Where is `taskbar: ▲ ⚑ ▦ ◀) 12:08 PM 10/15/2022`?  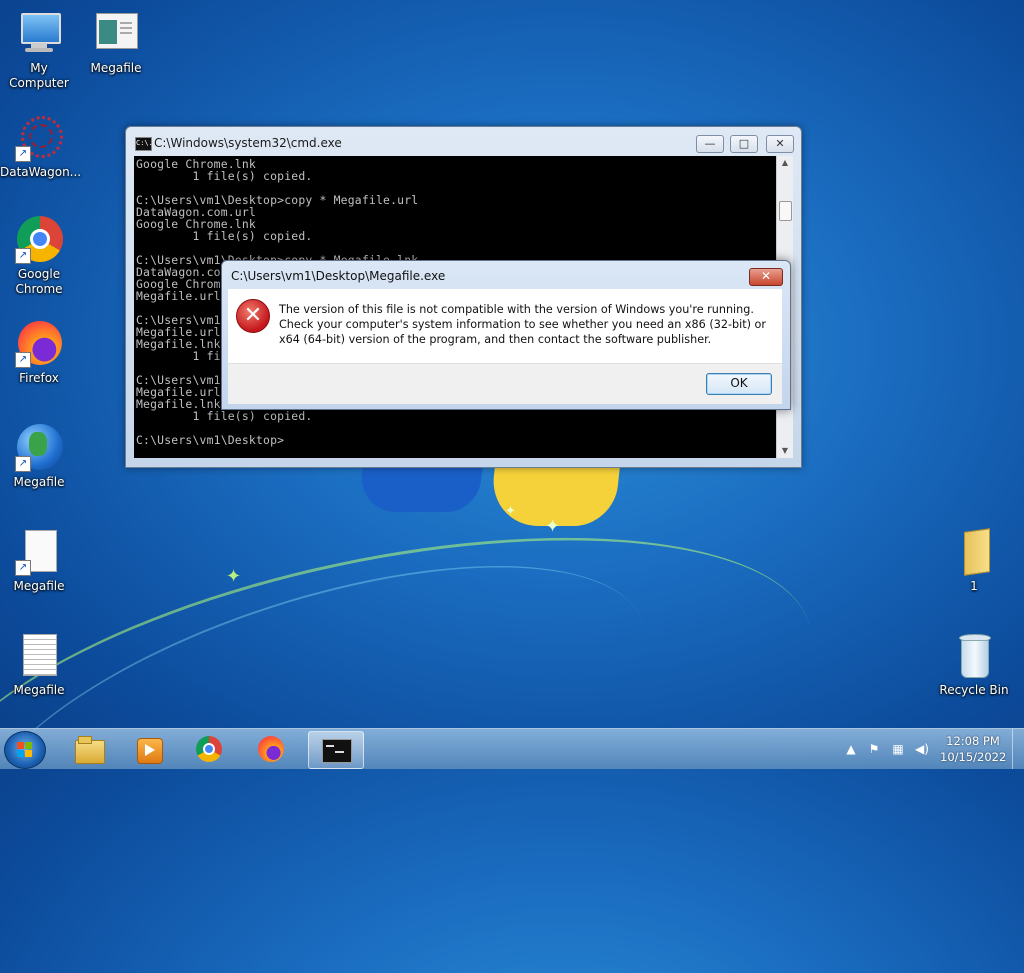
taskbar: ▲ ⚑ ▦ ◀) 12:08 PM 10/15/2022 is located at coordinates (512, 748).